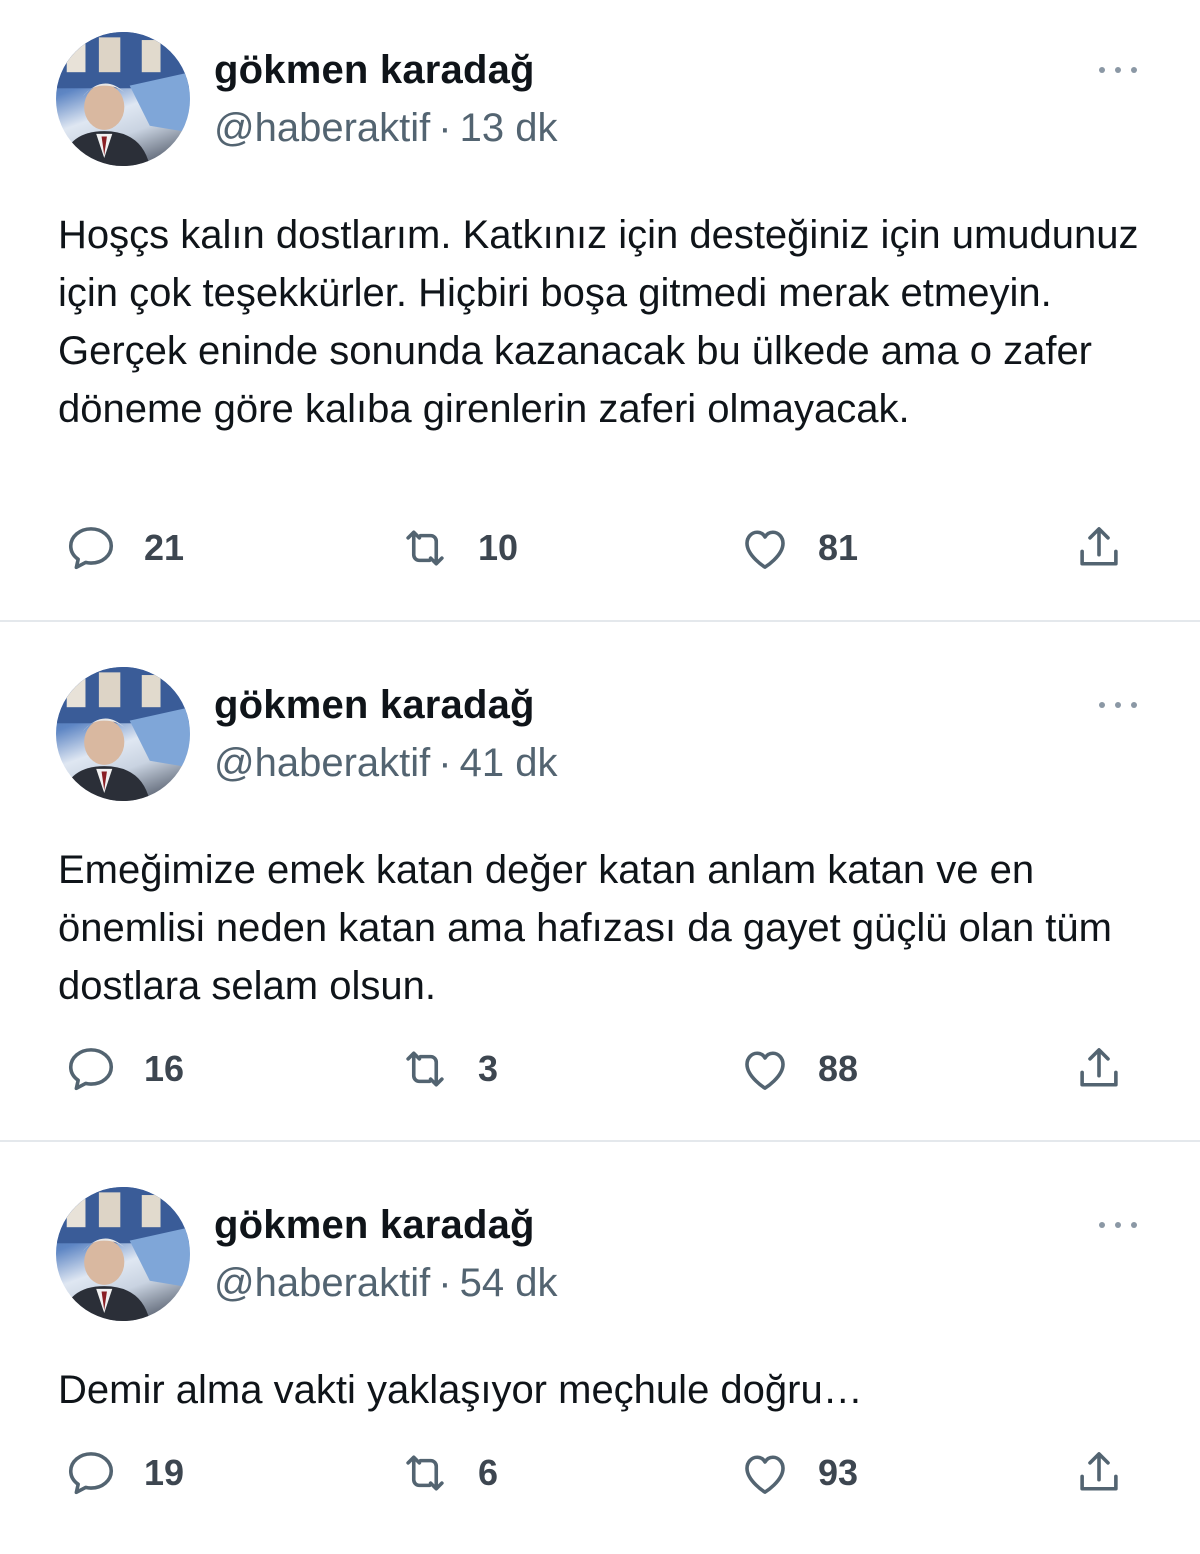  What do you see at coordinates (488, 1068) in the screenshot?
I see `retweet-count: 3` at bounding box center [488, 1068].